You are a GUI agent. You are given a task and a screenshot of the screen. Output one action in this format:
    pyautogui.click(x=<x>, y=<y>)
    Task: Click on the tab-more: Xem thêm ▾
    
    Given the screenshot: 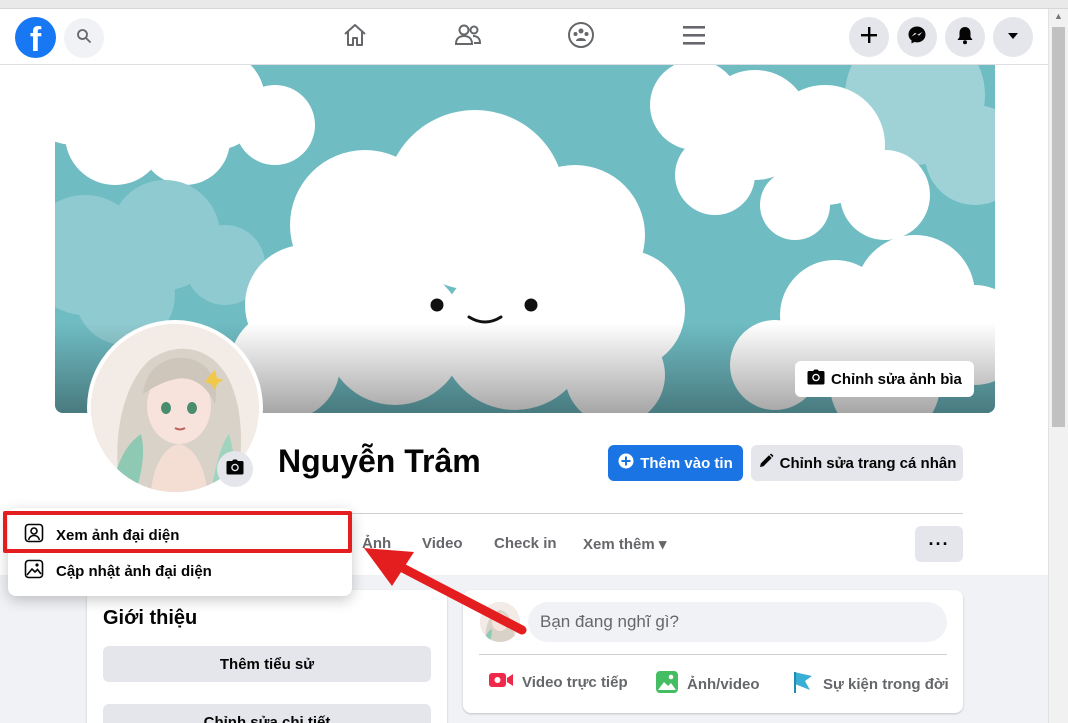 What is the action you would take?
    pyautogui.click(x=624, y=544)
    